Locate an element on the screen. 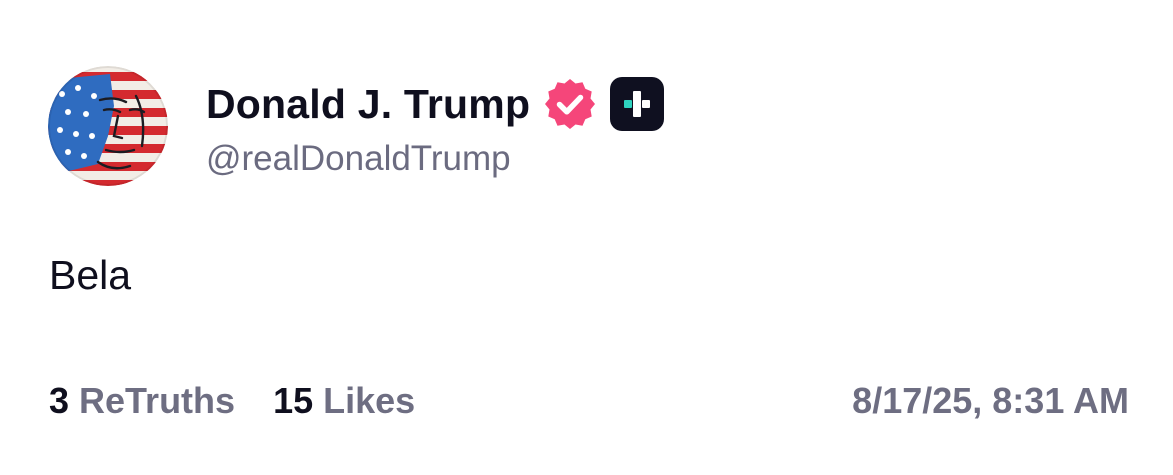 The width and height of the screenshot is (1173, 475). likes-stat: 15 Likes is located at coordinates (344, 401).